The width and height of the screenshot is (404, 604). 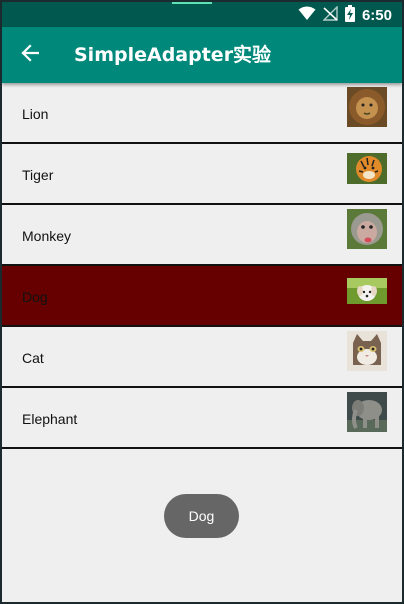 I want to click on wifi-icon, so click(x=307, y=15).